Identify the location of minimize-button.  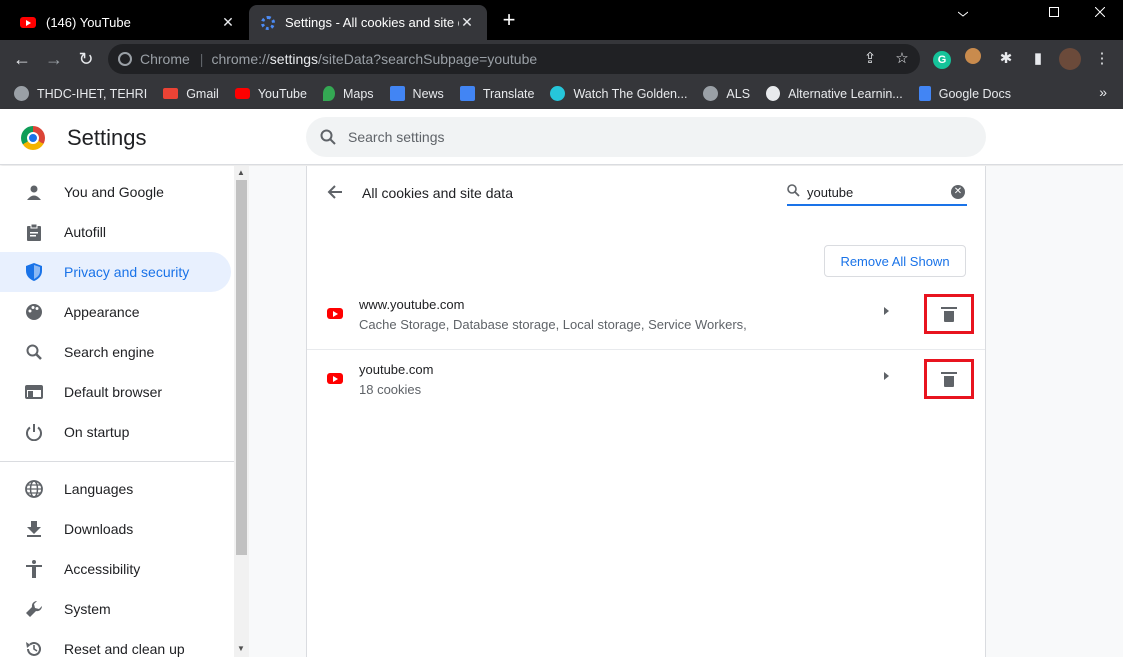
(963, 13).